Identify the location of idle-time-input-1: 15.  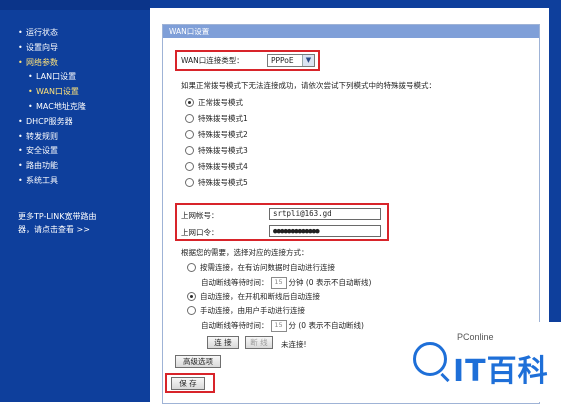
(278, 283).